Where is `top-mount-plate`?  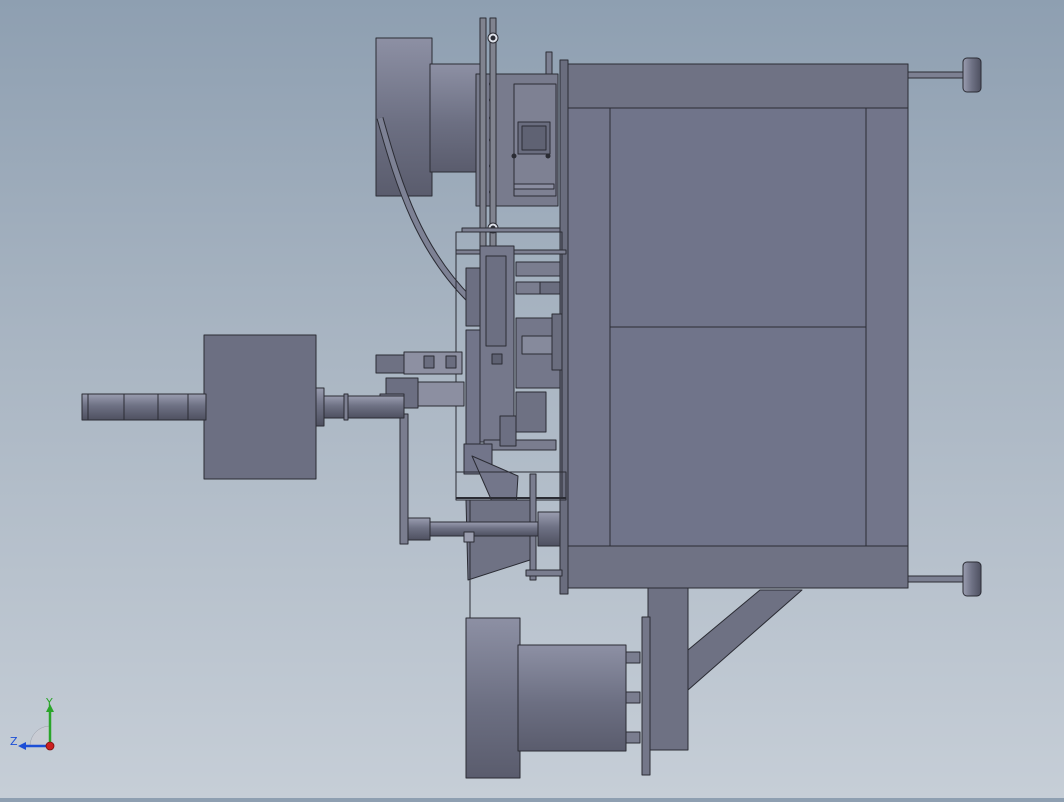 top-mount-plate is located at coordinates (517, 129).